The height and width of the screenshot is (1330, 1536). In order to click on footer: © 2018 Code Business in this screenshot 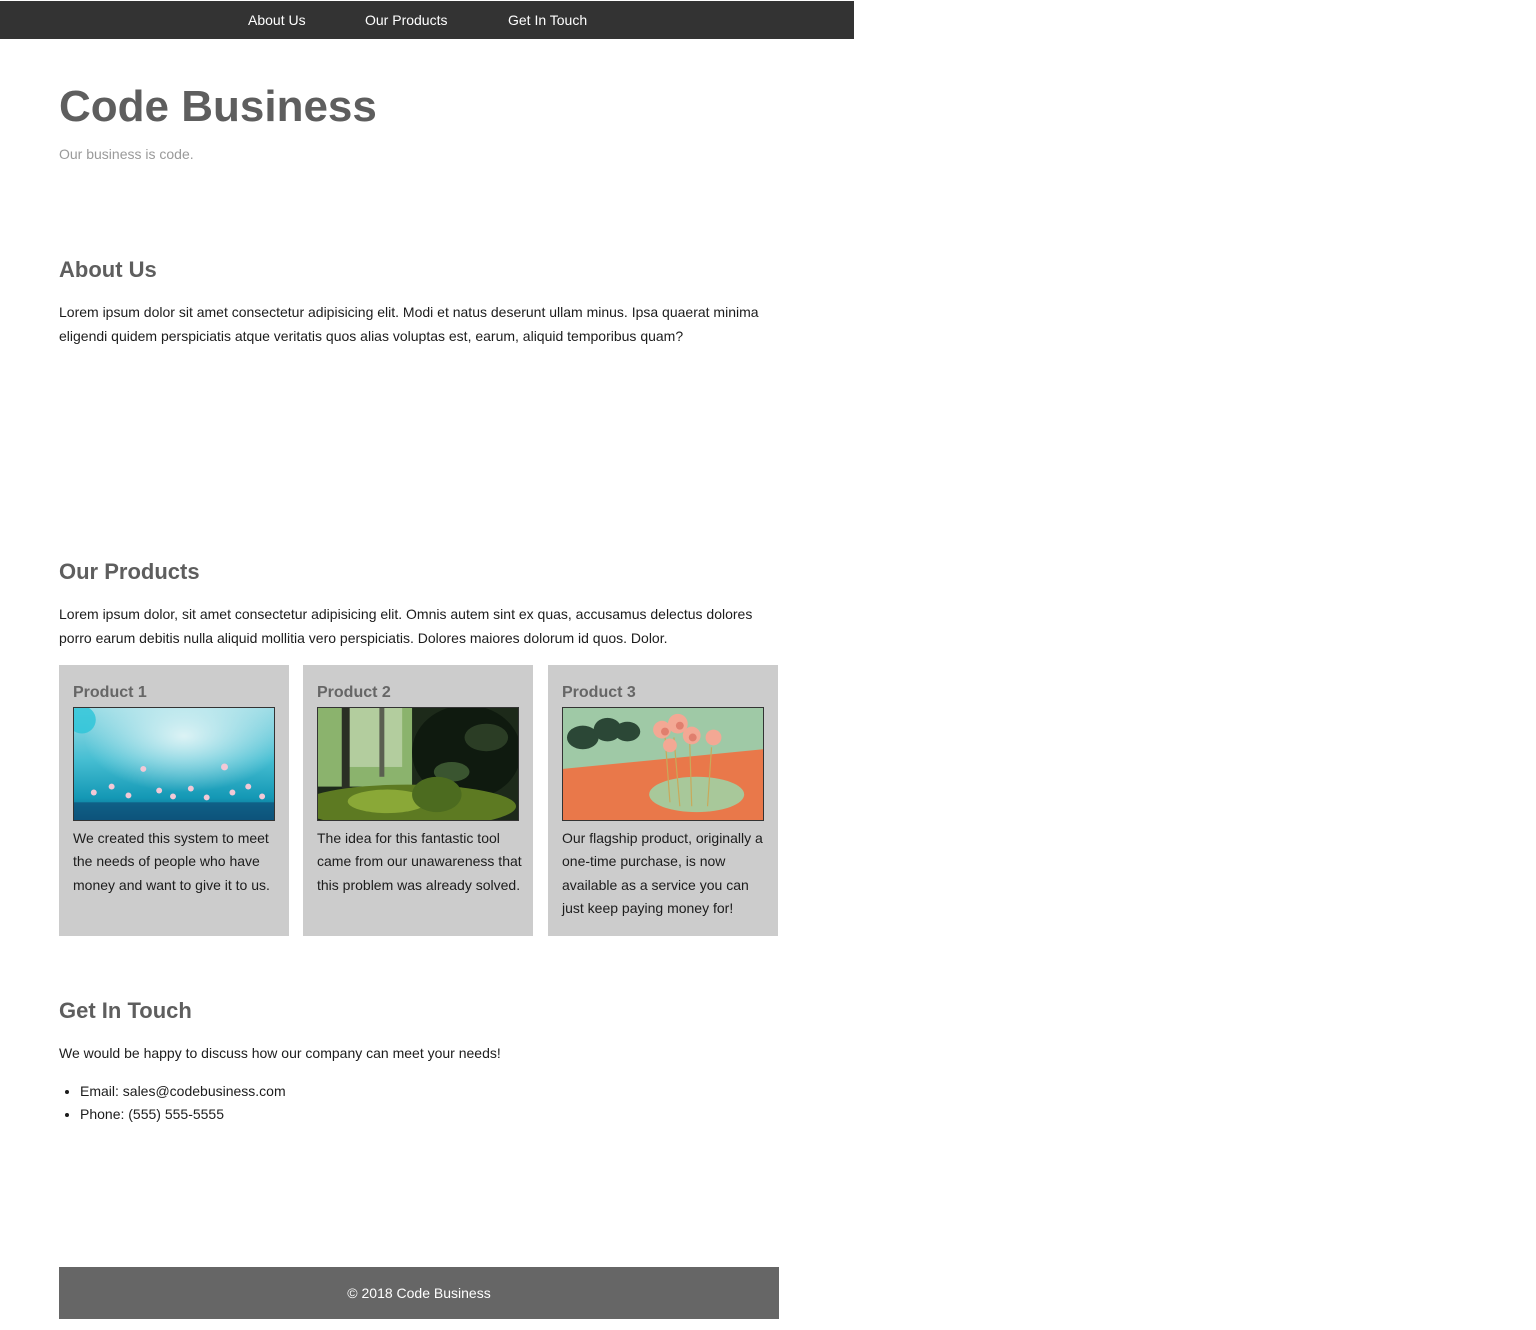, I will do `click(419, 1293)`.